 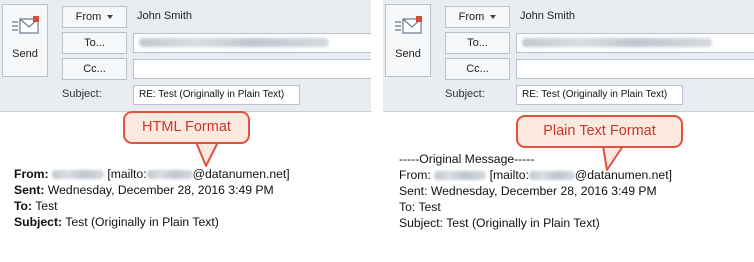 I want to click on callout-html-format: HTML Format, so click(x=186, y=127).